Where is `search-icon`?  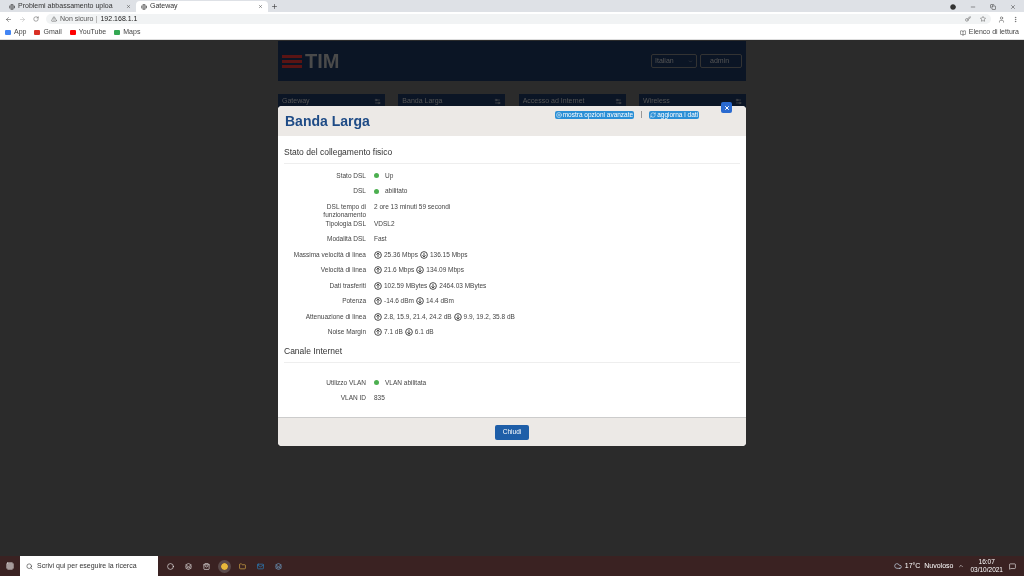 search-icon is located at coordinates (29, 566).